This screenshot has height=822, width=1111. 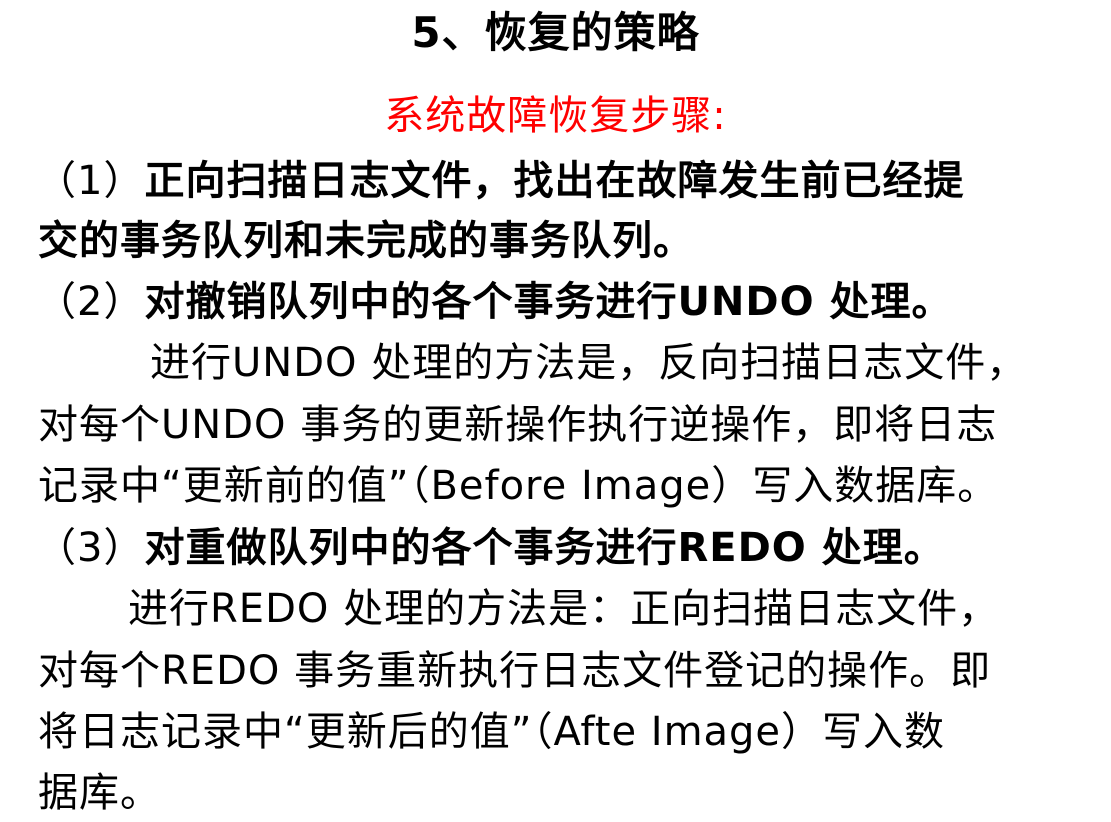 What do you see at coordinates (515, 671) in the screenshot?
I see `step-3-body-line-2: 对每个REDO 事务重新执行日志文件登记的操作。即` at bounding box center [515, 671].